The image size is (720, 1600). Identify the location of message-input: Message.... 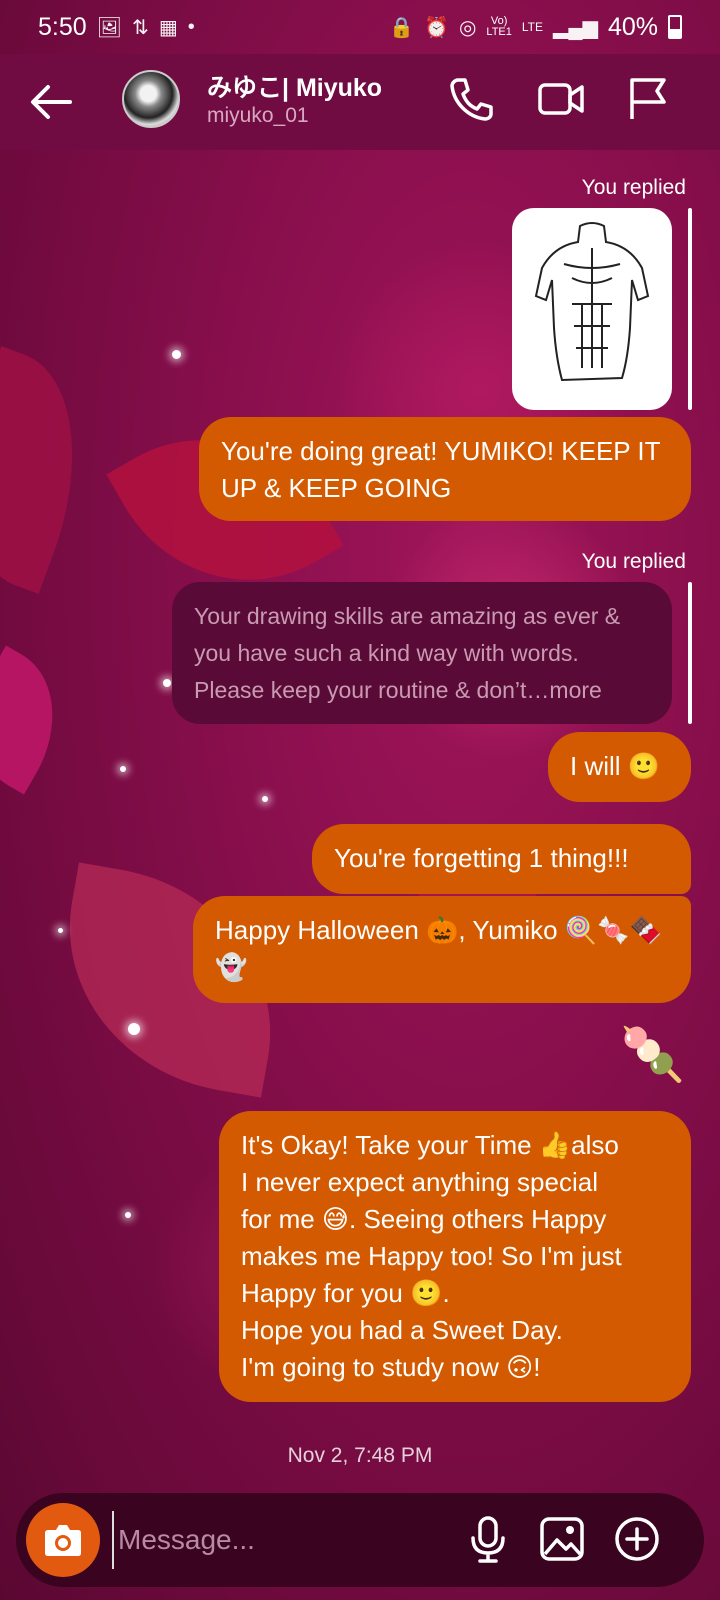
(285, 1540).